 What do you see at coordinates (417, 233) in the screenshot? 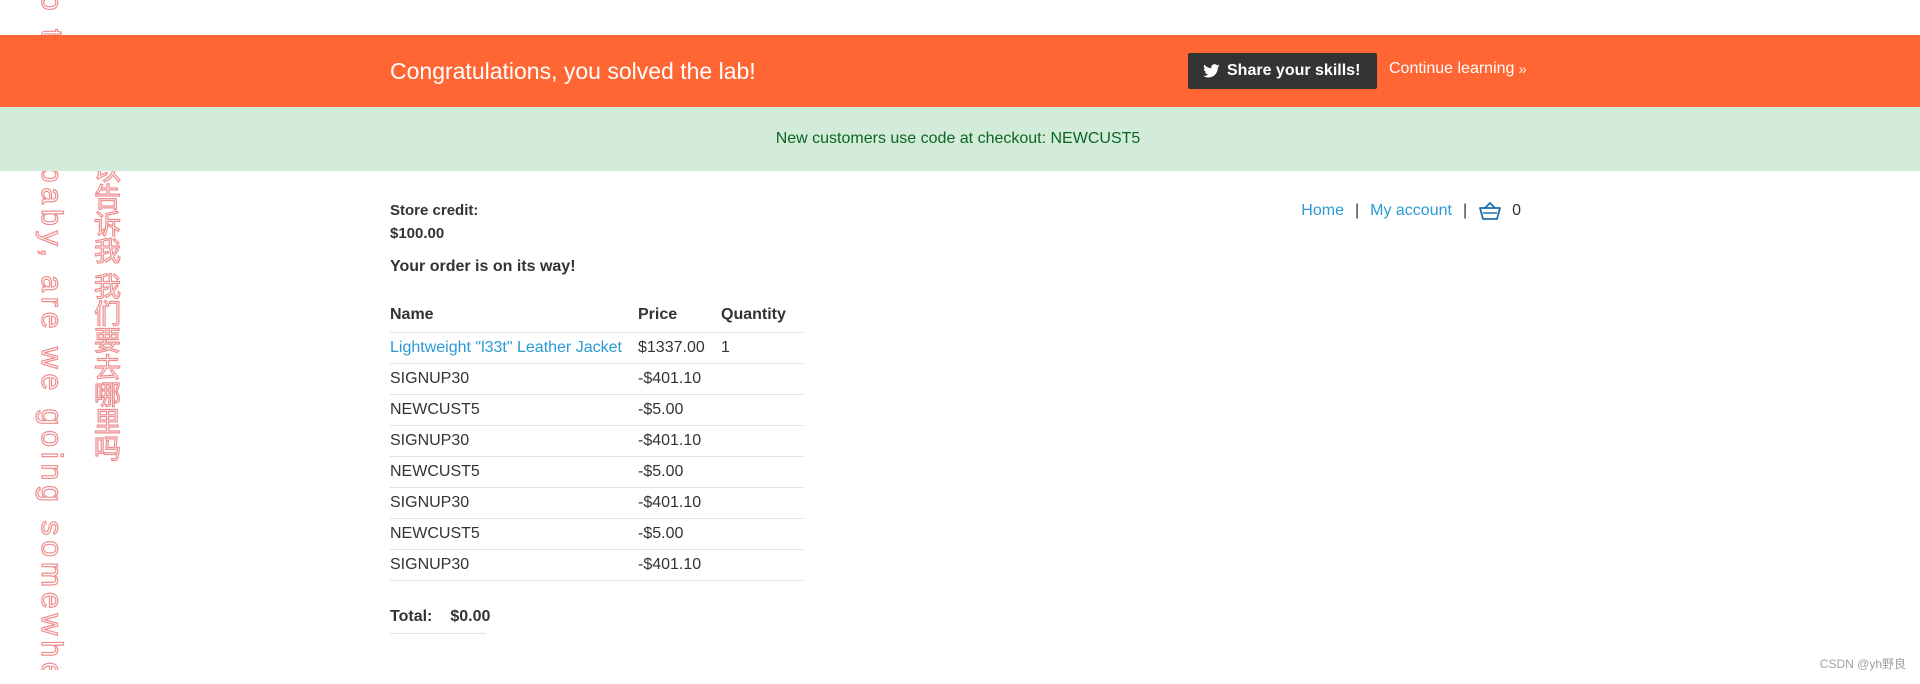
I see `store-credit-value: $100.00` at bounding box center [417, 233].